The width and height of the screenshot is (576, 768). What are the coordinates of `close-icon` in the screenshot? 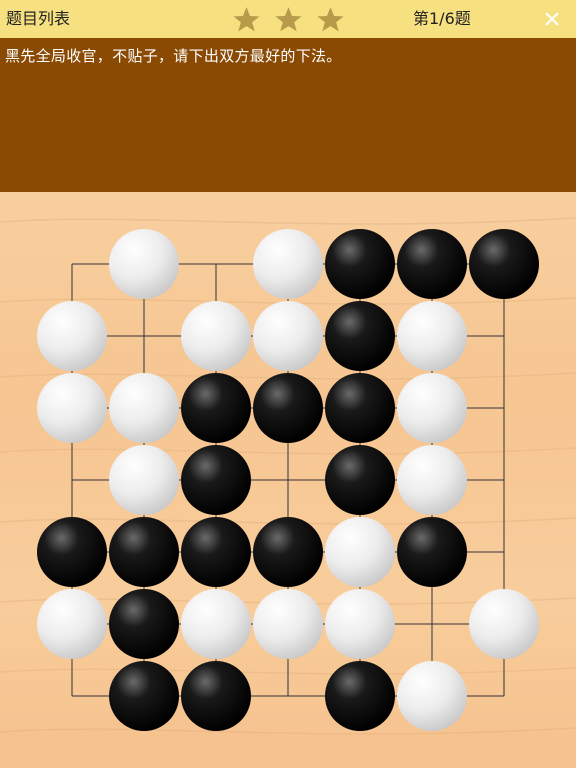 It's located at (552, 19).